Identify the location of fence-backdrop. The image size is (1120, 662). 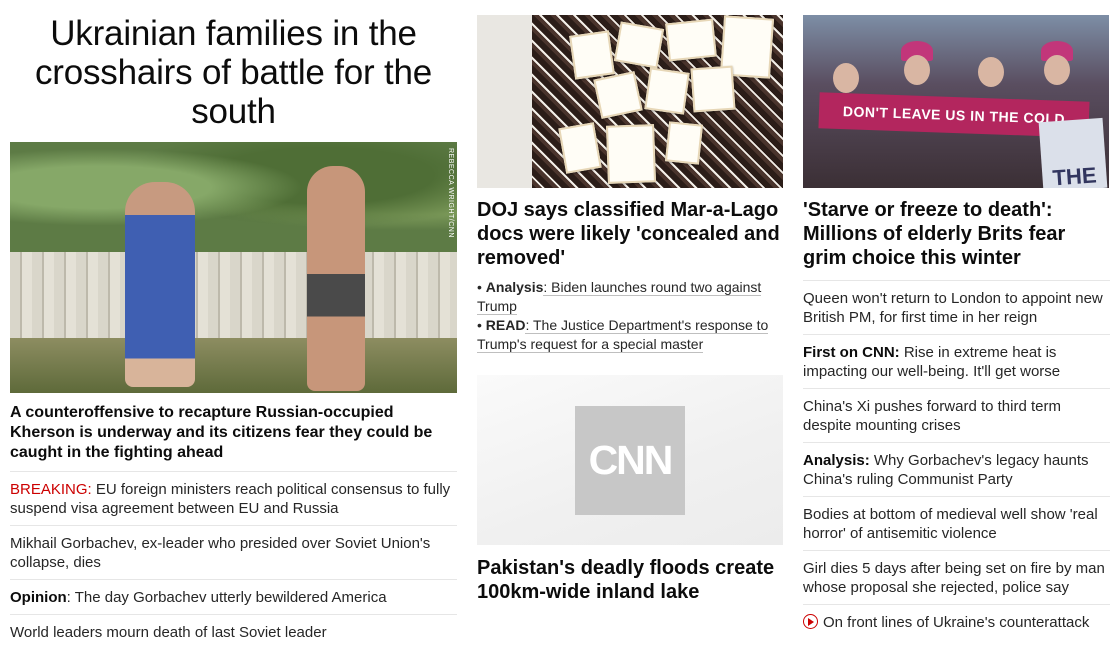
(233, 300).